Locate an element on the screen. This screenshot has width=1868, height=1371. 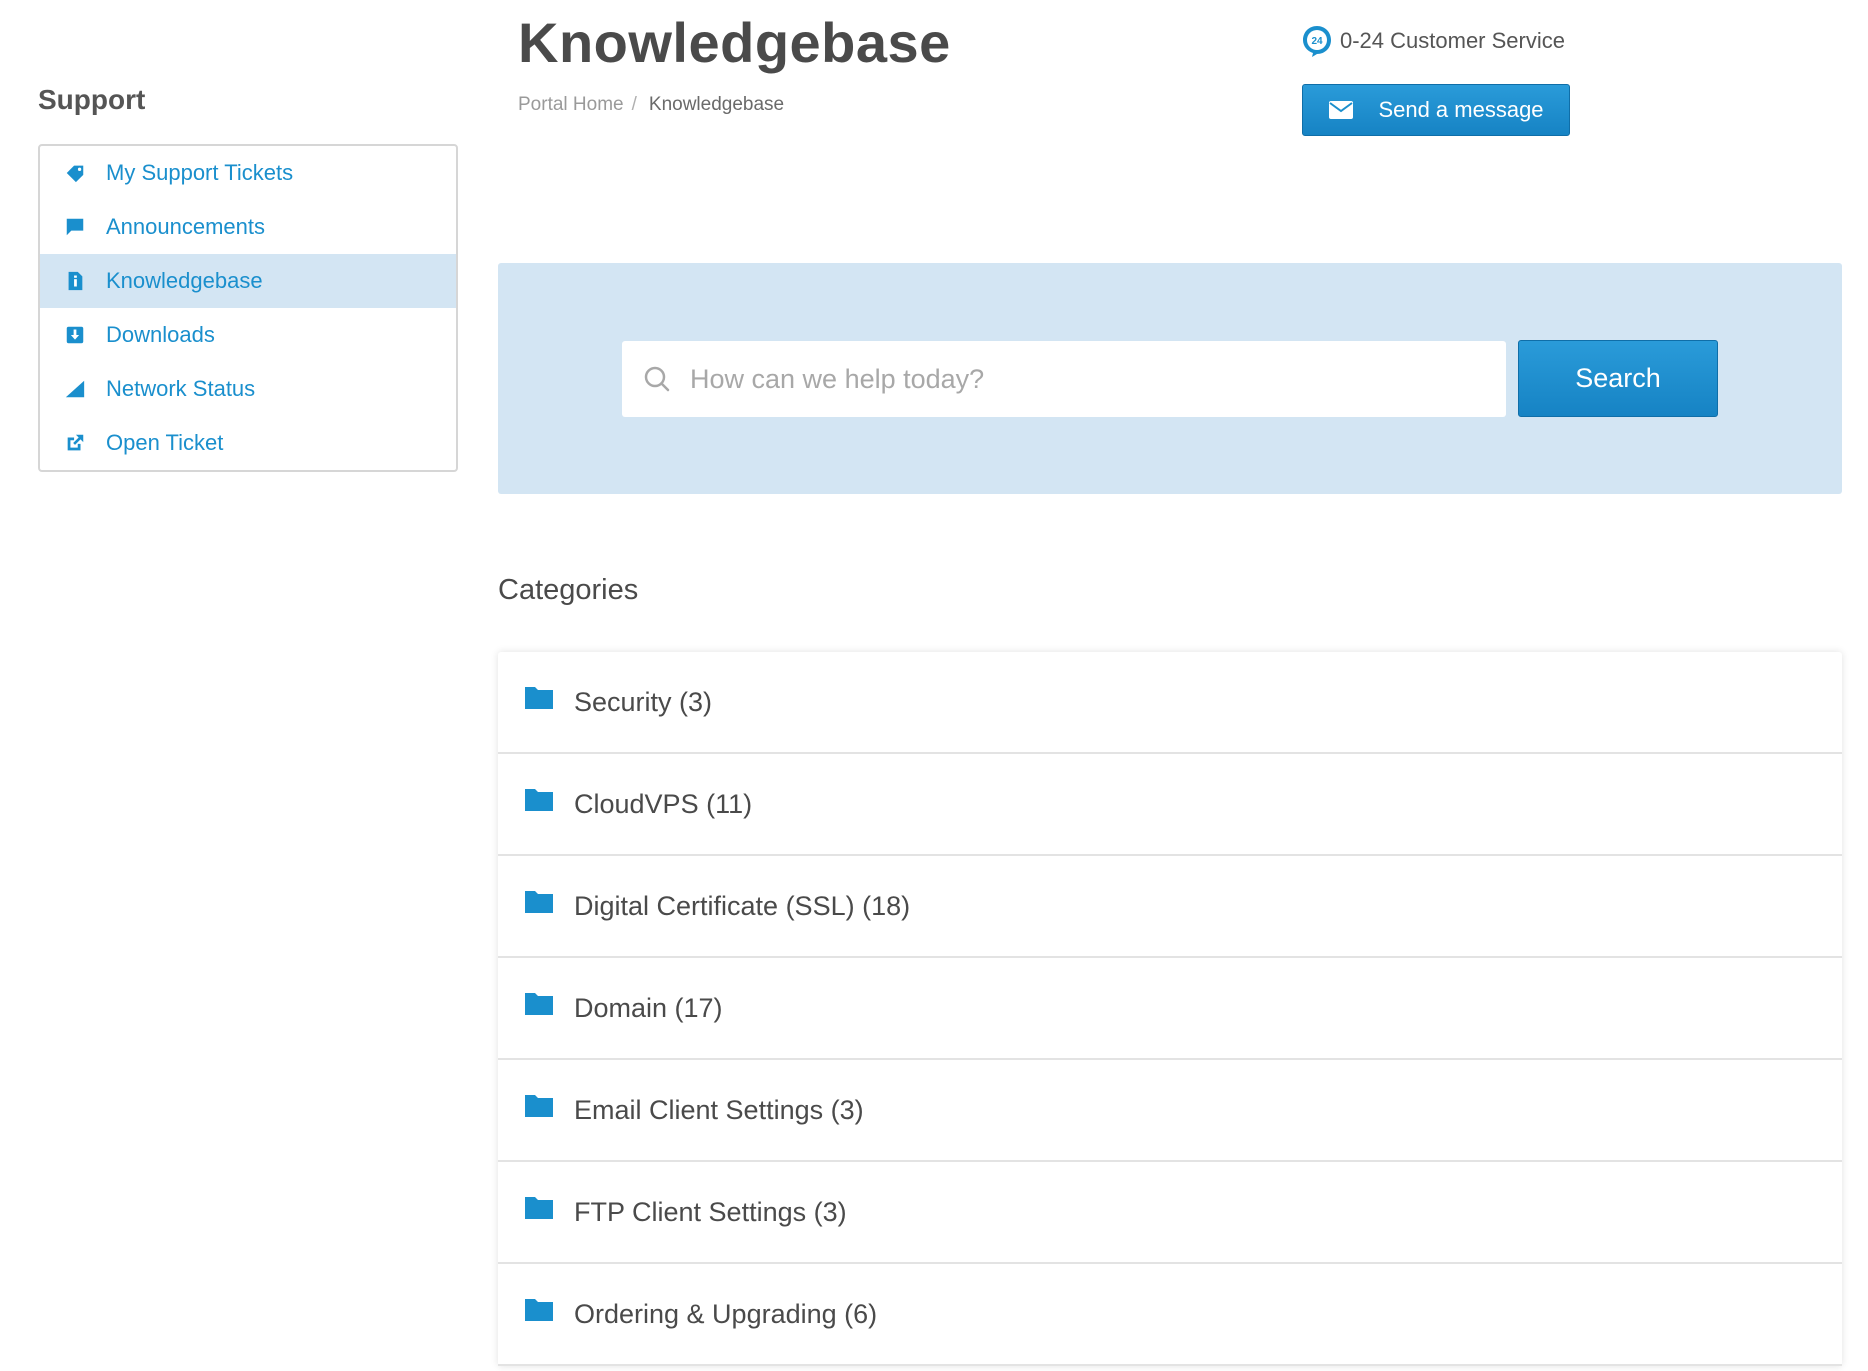
sidebar-item-knowledgebase: Knowledgebase is located at coordinates (248, 281).